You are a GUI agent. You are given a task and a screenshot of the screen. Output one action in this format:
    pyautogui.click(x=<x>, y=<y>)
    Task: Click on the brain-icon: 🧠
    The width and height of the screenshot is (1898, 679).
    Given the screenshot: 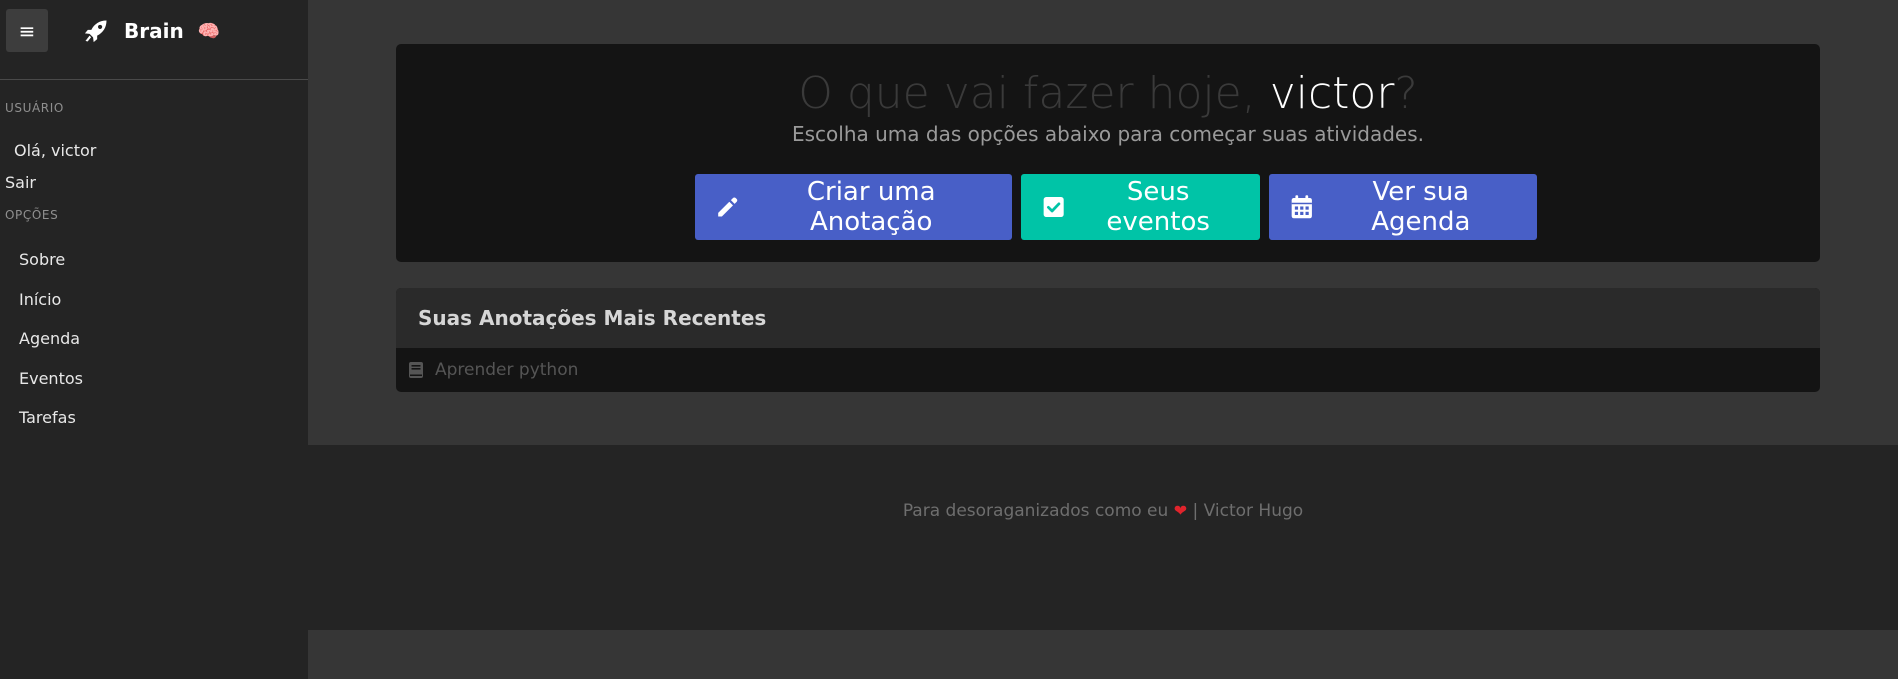 What is the action you would take?
    pyautogui.click(x=209, y=31)
    